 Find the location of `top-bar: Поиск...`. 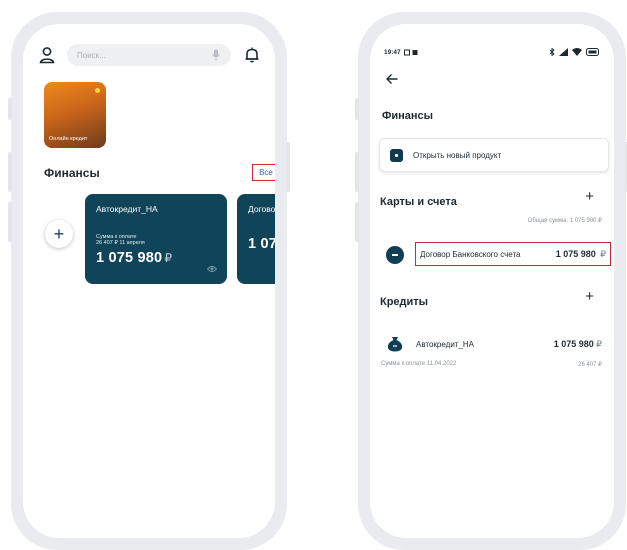

top-bar: Поиск... is located at coordinates (149, 55).